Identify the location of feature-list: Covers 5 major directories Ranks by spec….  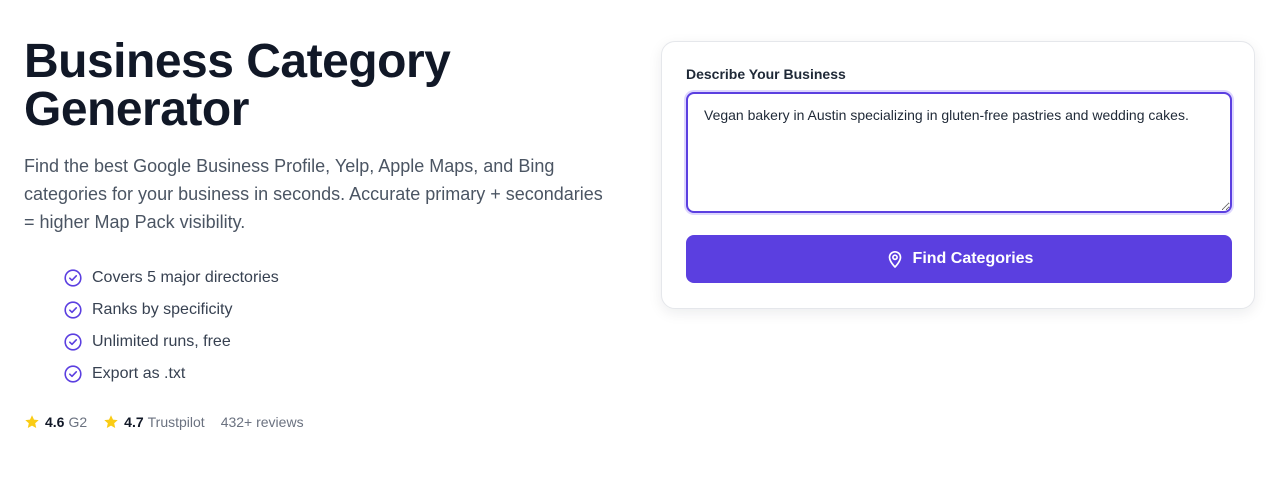
(324, 326).